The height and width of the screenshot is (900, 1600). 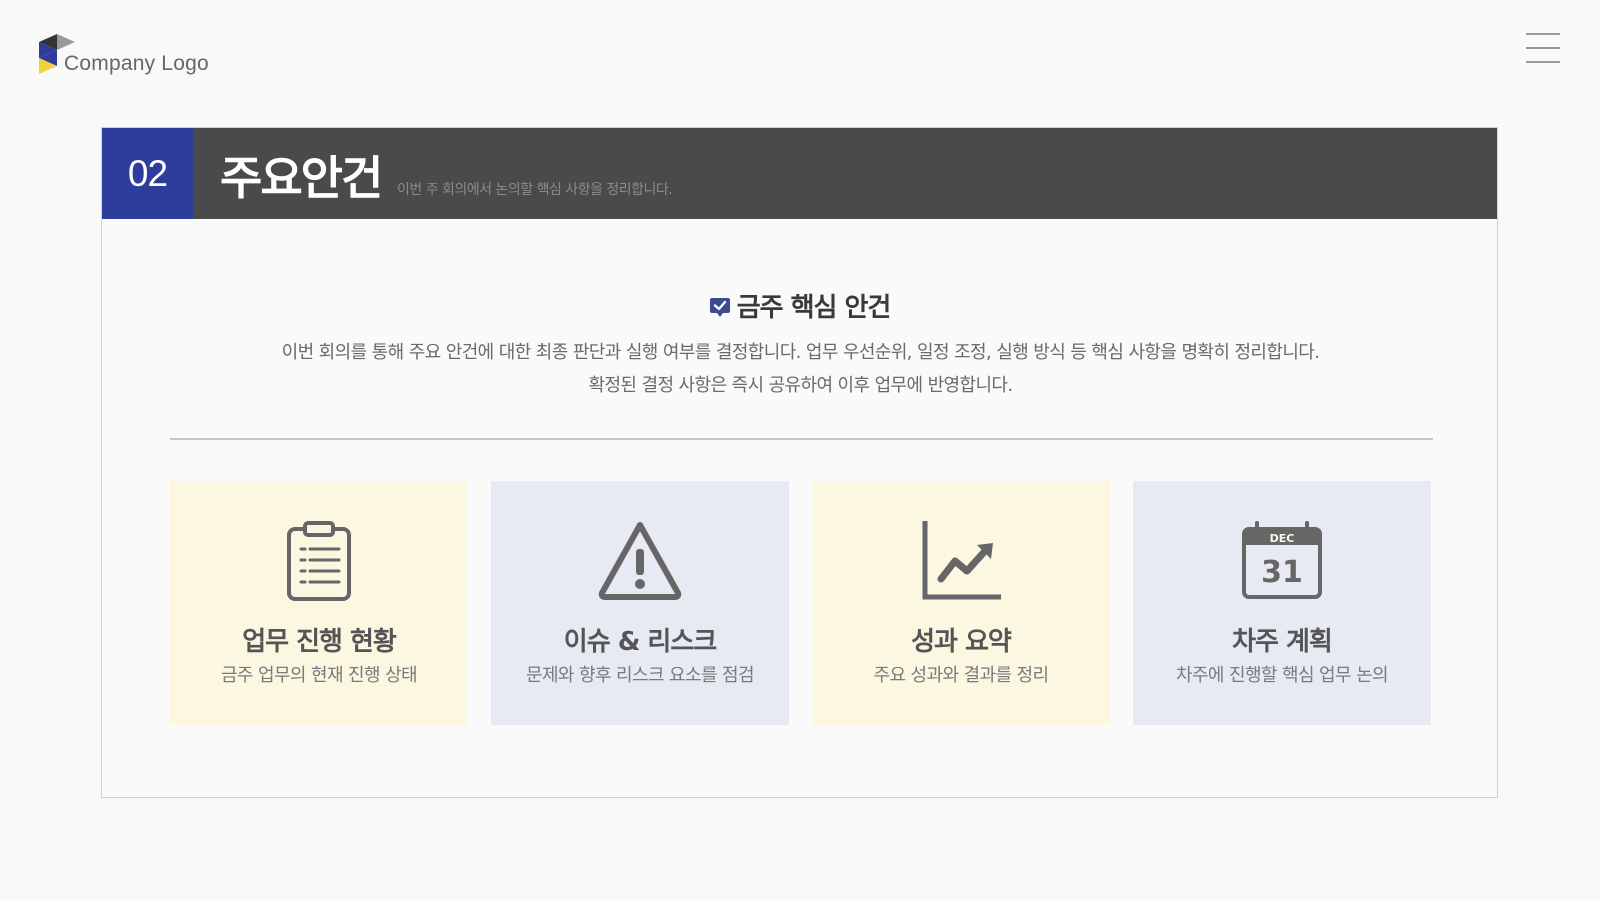 I want to click on card-subtitle: 차주에 진행할 핵심 업무 논의, so click(x=1282, y=675).